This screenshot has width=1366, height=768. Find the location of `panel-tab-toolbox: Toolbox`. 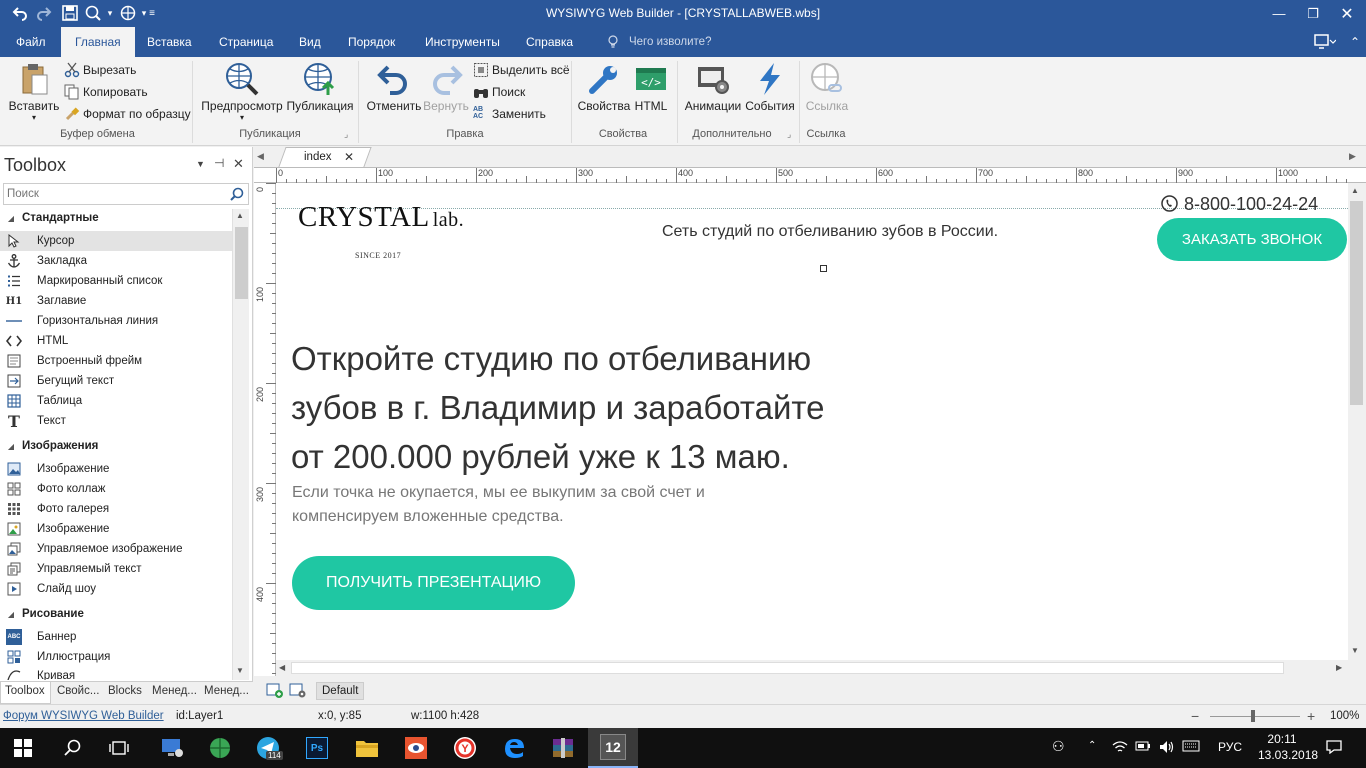

panel-tab-toolbox: Toolbox is located at coordinates (25, 691).